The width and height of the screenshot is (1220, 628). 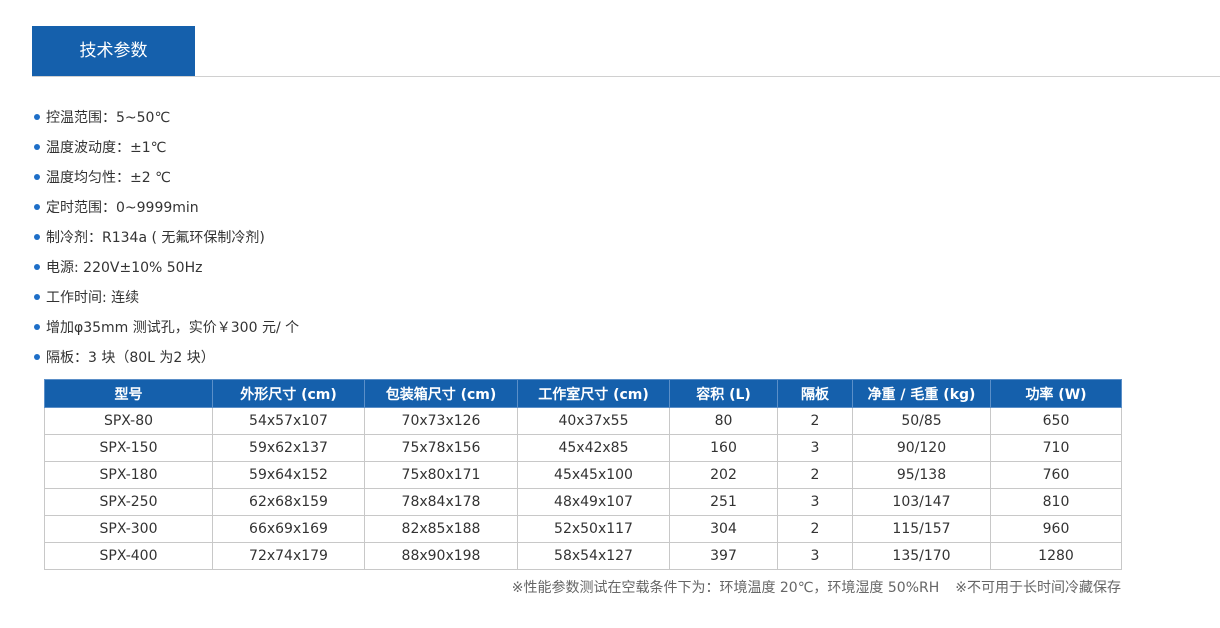 I want to click on cell-model: SPX-250, so click(x=128, y=502).